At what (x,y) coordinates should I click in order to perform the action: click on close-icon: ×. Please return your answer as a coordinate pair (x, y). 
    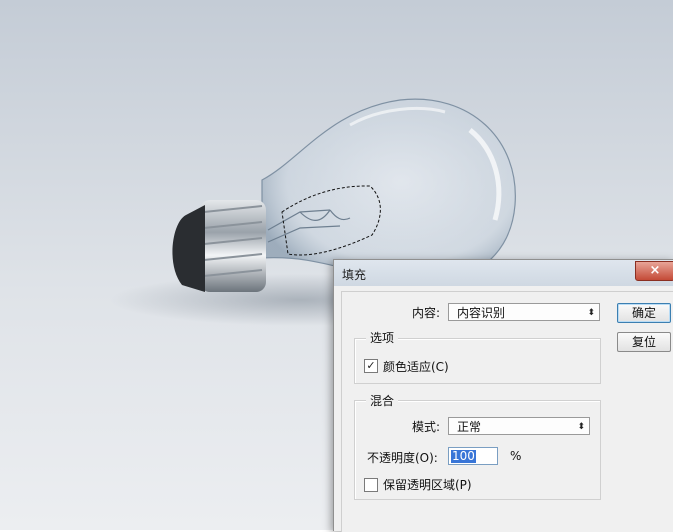
    Looking at the image, I should click on (654, 271).